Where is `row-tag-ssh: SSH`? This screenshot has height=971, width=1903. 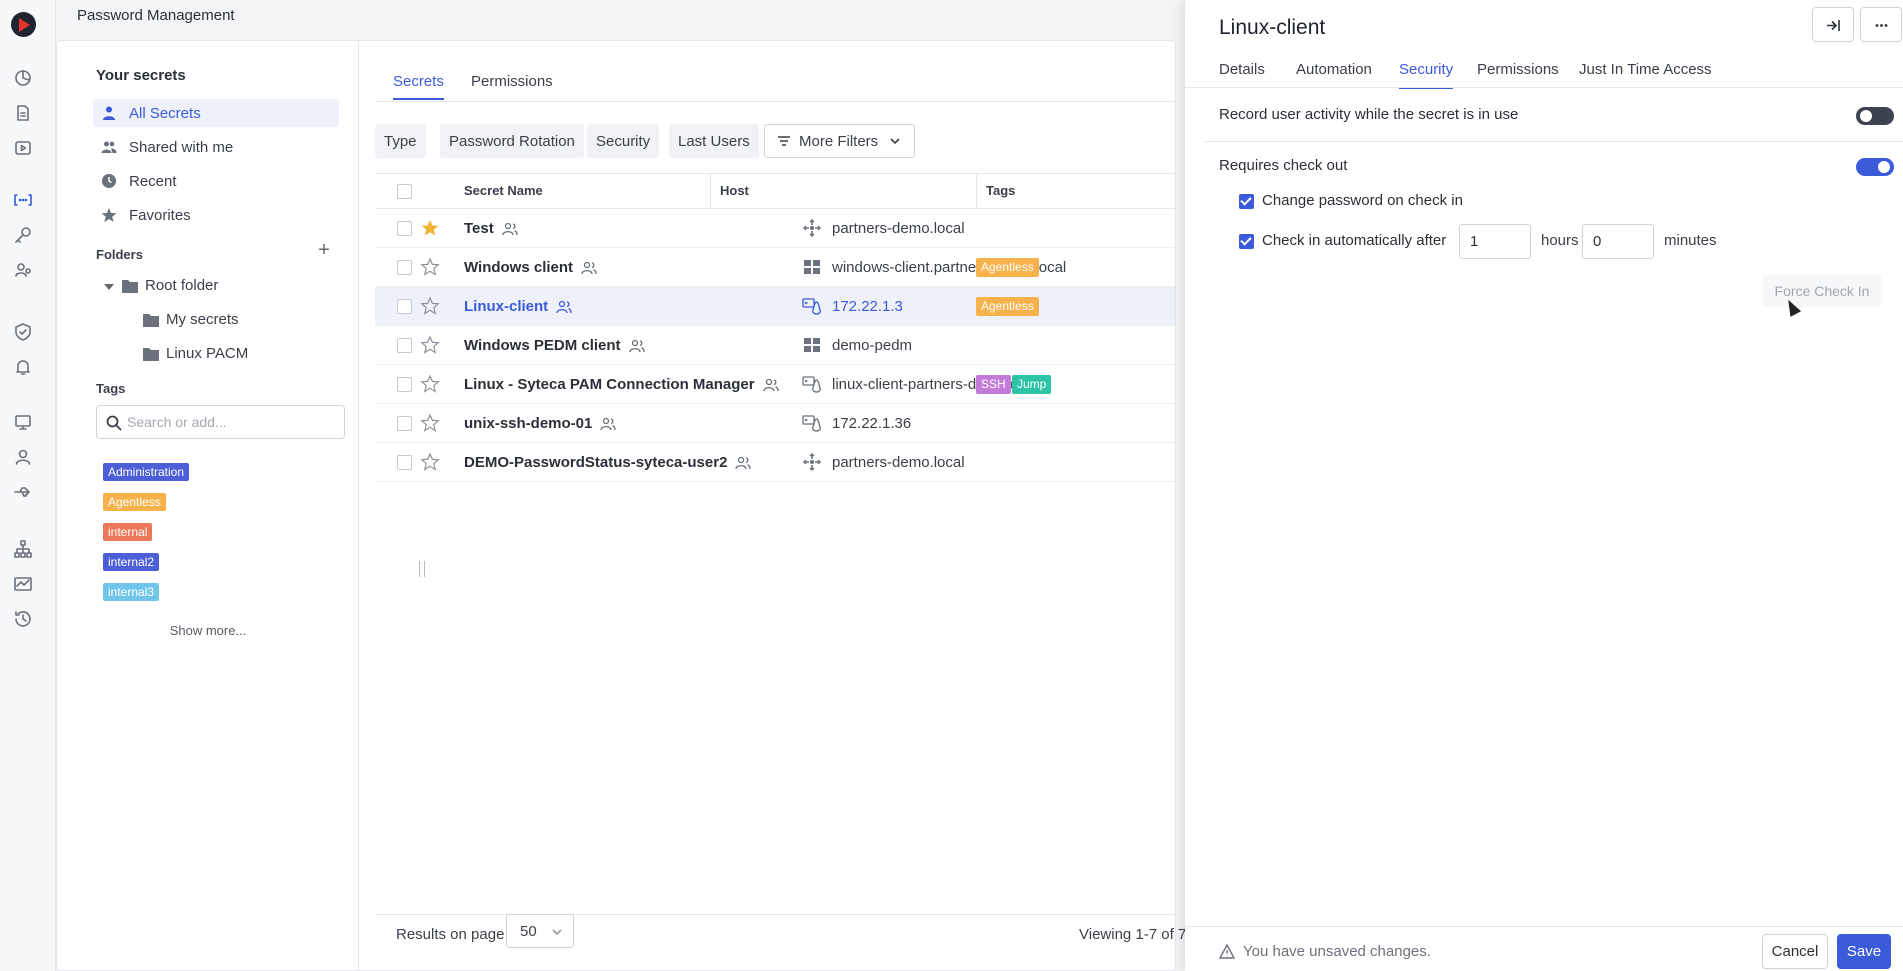 row-tag-ssh: SSH is located at coordinates (993, 384).